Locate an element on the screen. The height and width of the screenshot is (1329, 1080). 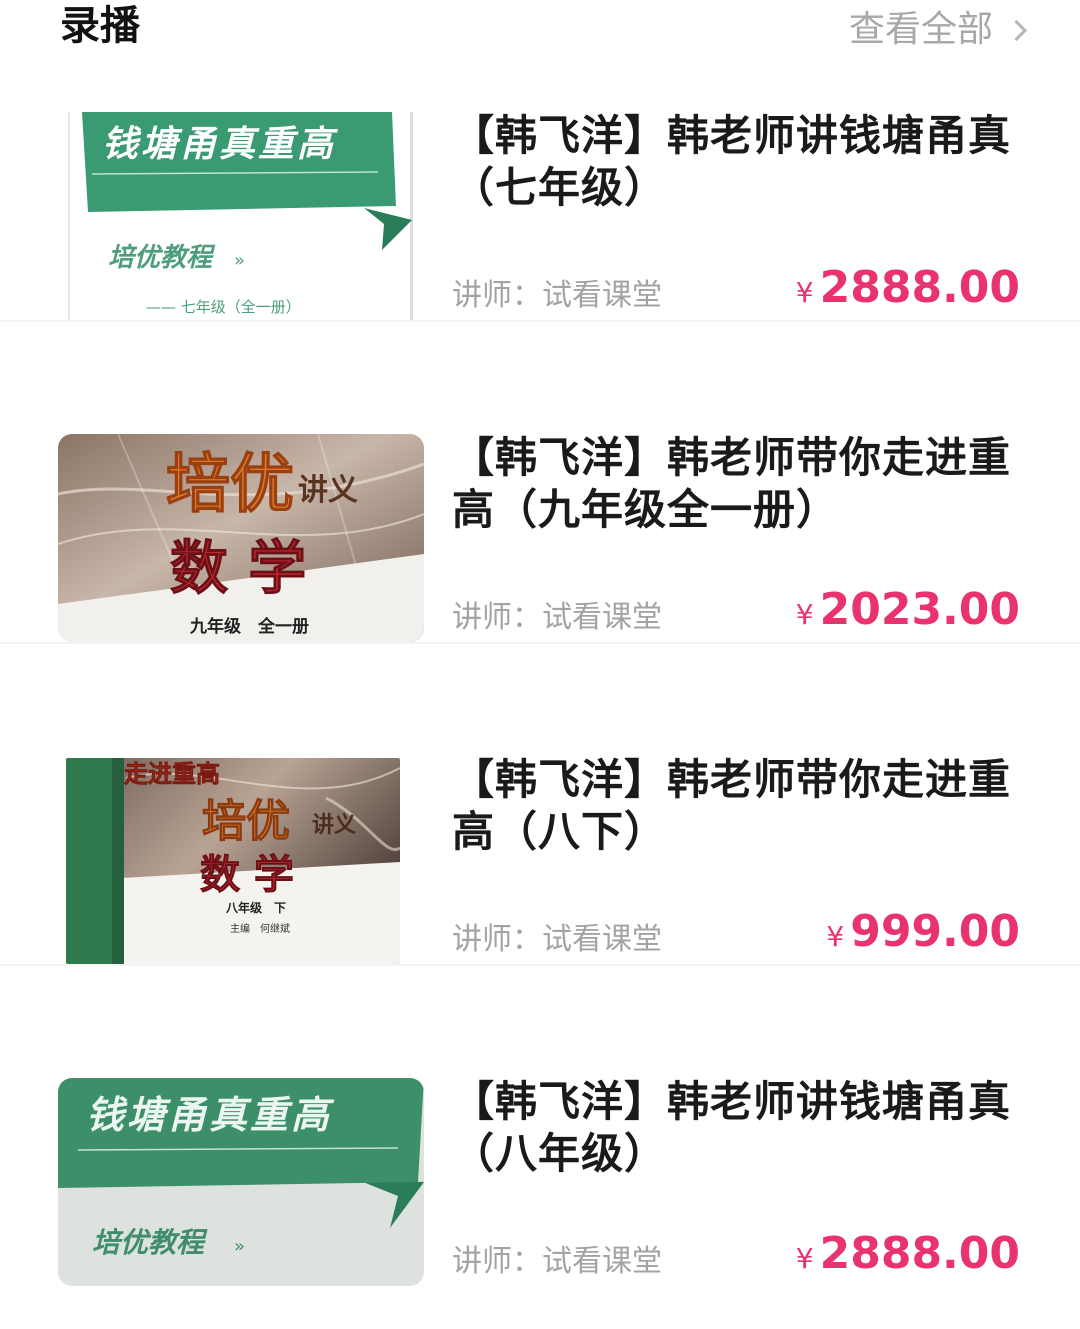
course-price: ¥ 999.00 is located at coordinates (923, 932).